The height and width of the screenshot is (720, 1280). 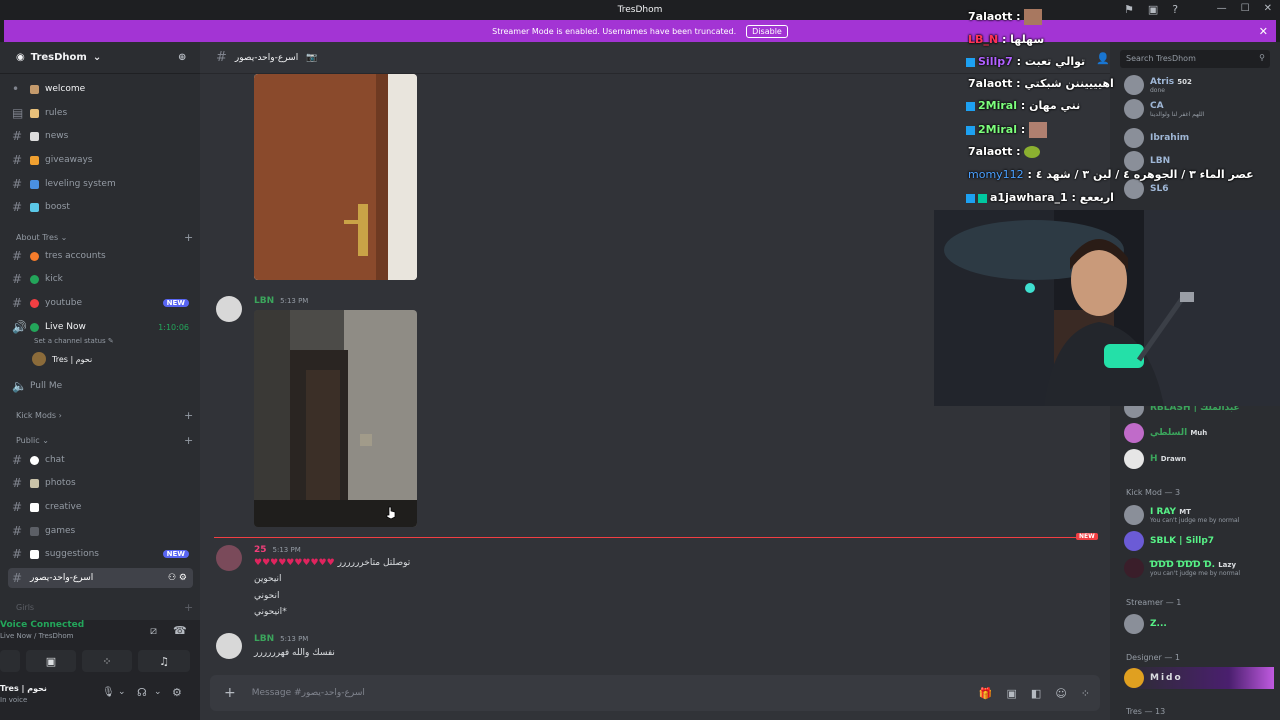 What do you see at coordinates (104, 554) in the screenshot?
I see `channel-suggestions: # suggestions NEW` at bounding box center [104, 554].